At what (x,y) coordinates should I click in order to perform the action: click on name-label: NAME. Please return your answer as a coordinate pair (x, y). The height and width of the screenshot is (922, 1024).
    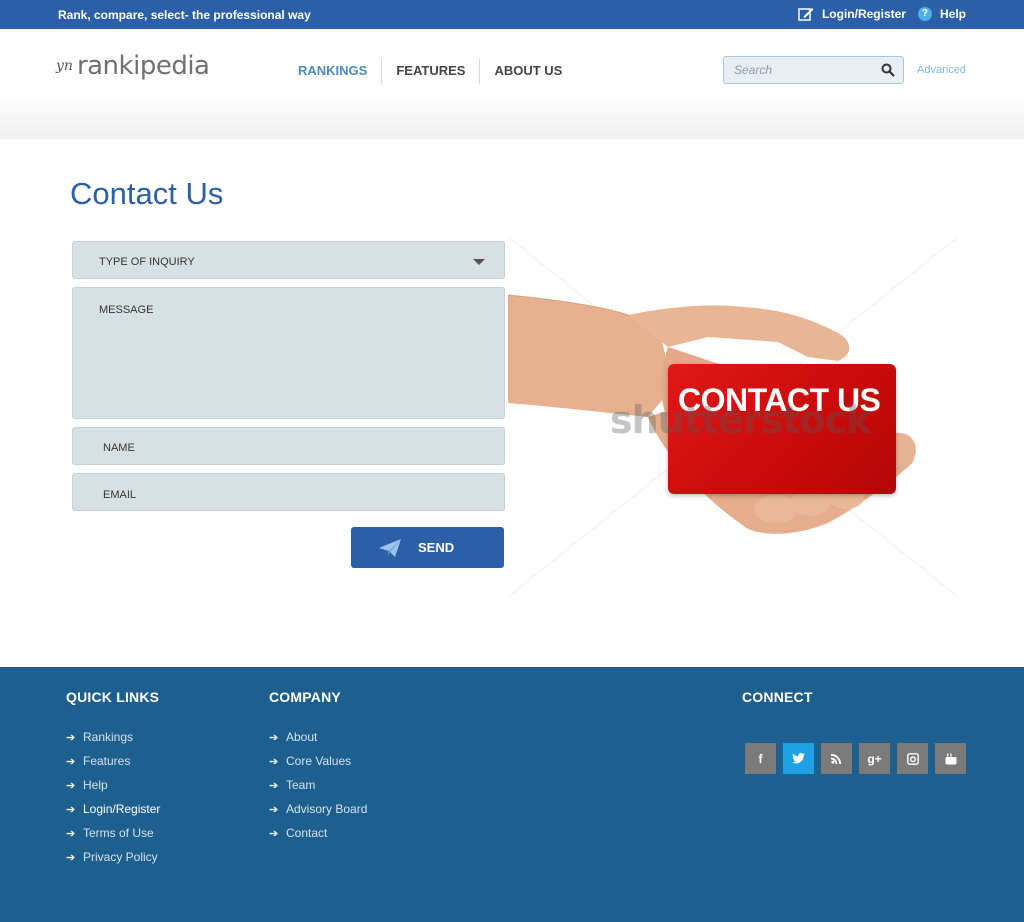
    Looking at the image, I should click on (119, 448).